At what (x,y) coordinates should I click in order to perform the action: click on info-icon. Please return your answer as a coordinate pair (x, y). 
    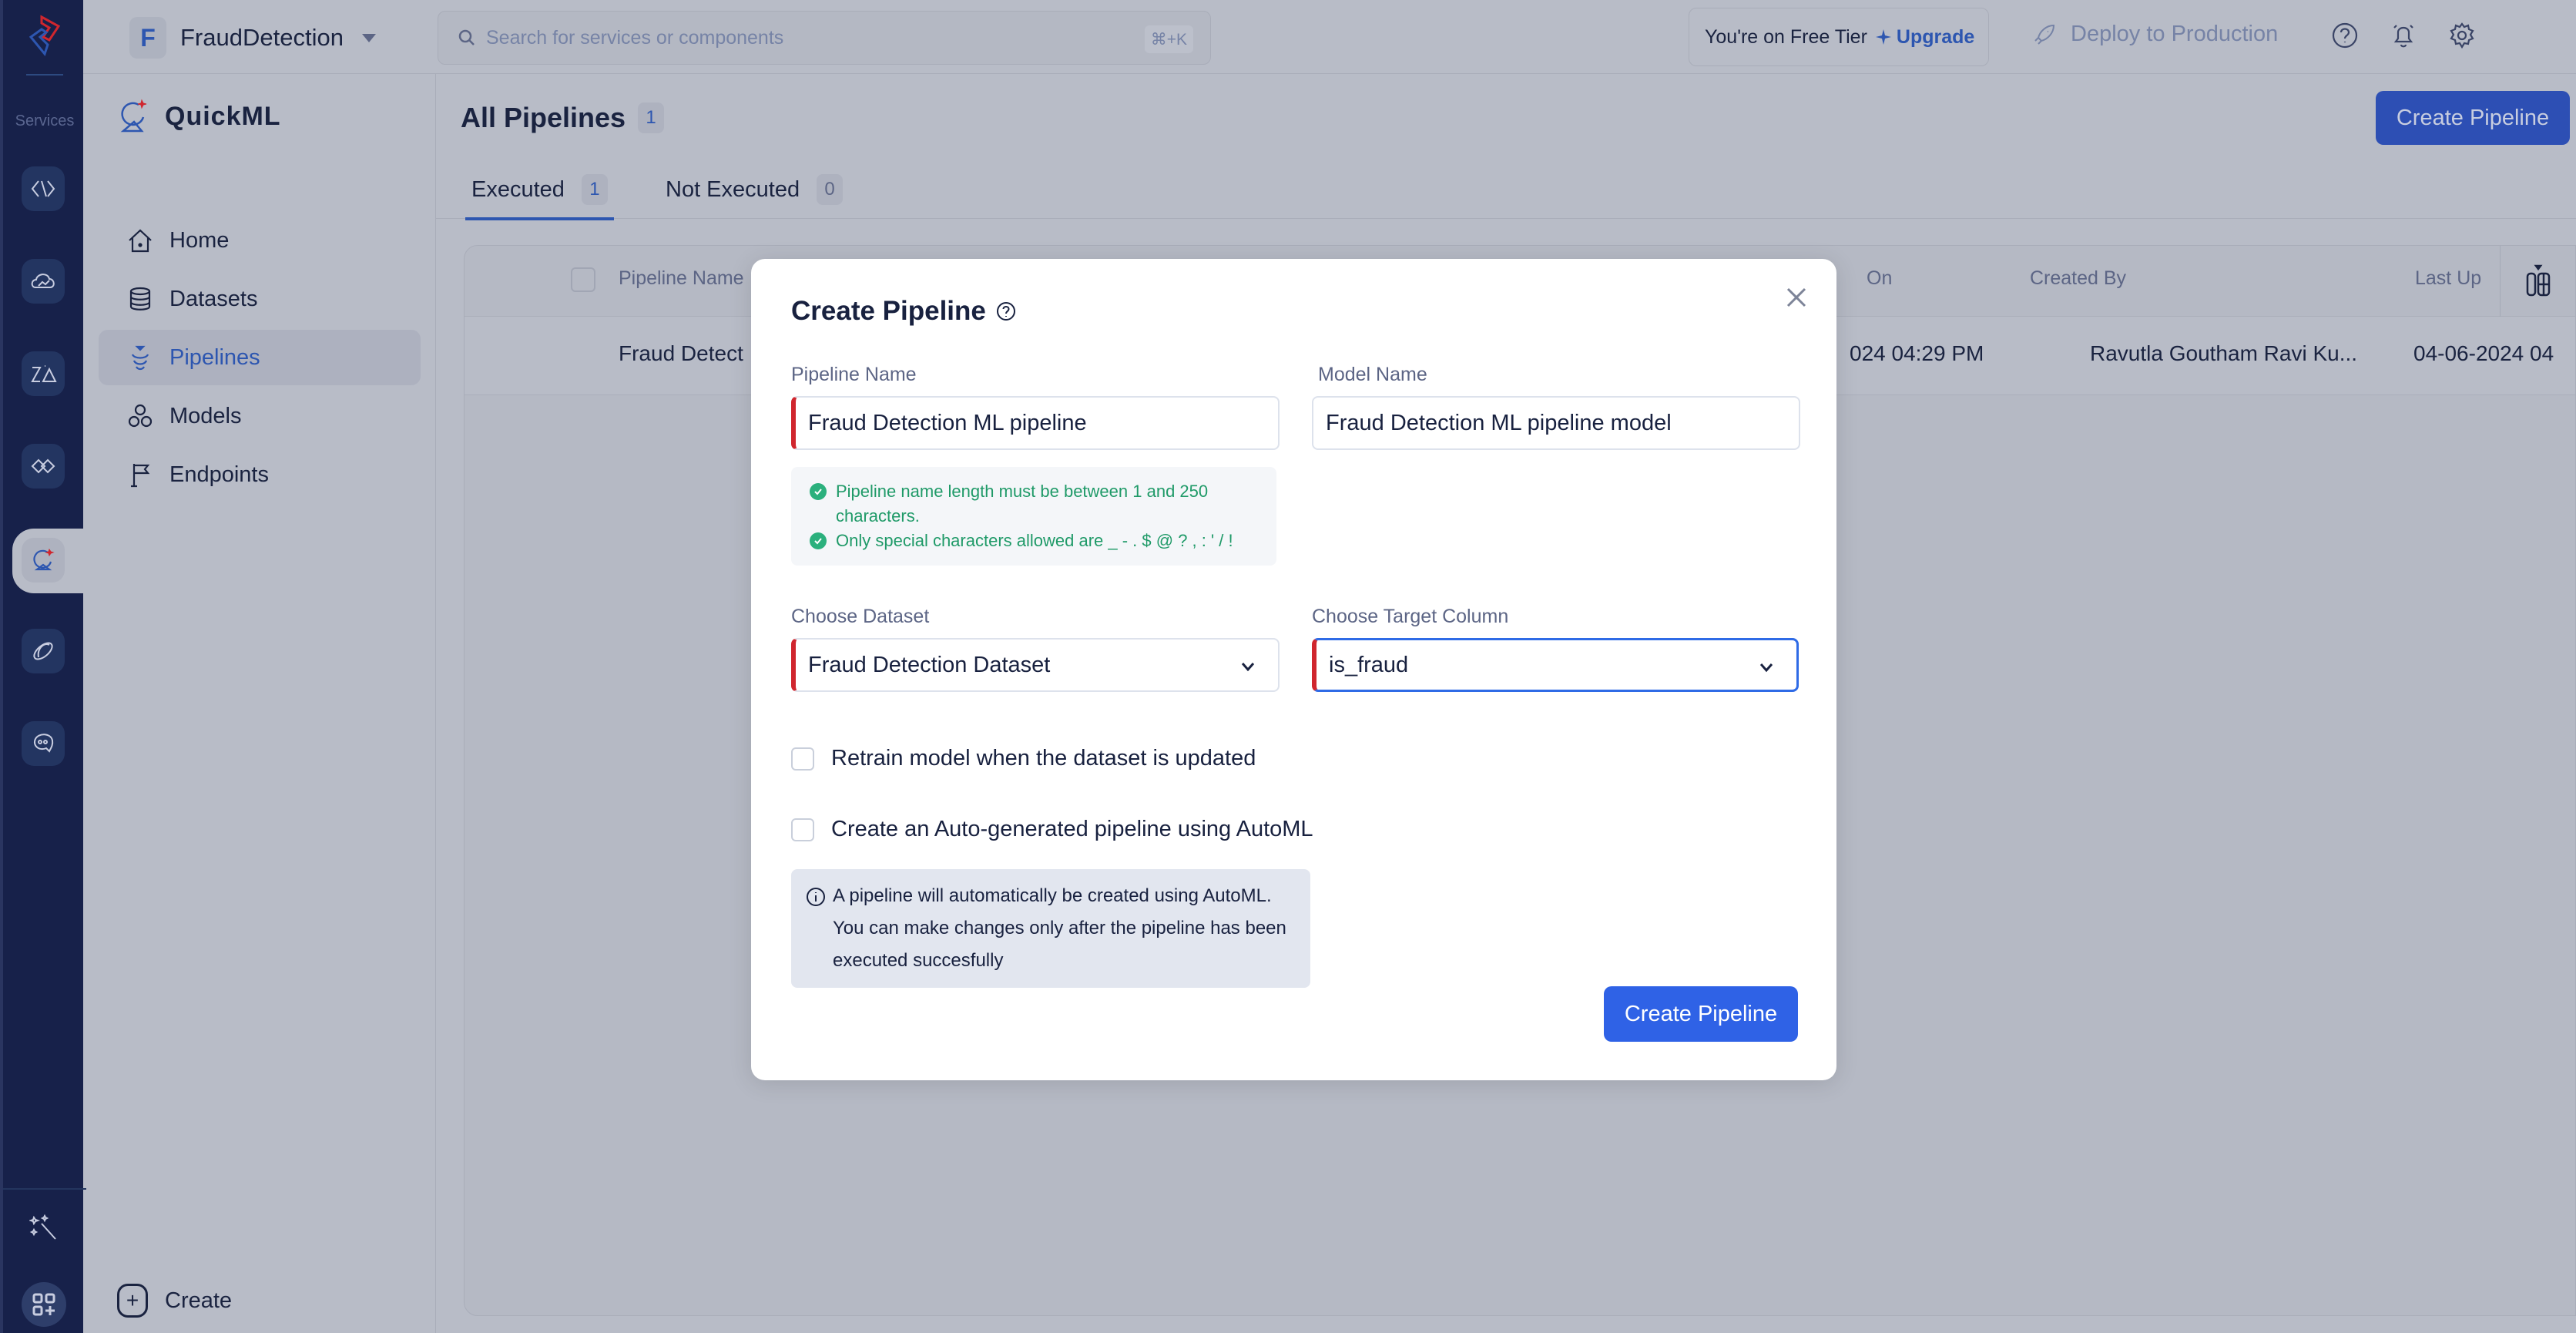
    Looking at the image, I should click on (816, 897).